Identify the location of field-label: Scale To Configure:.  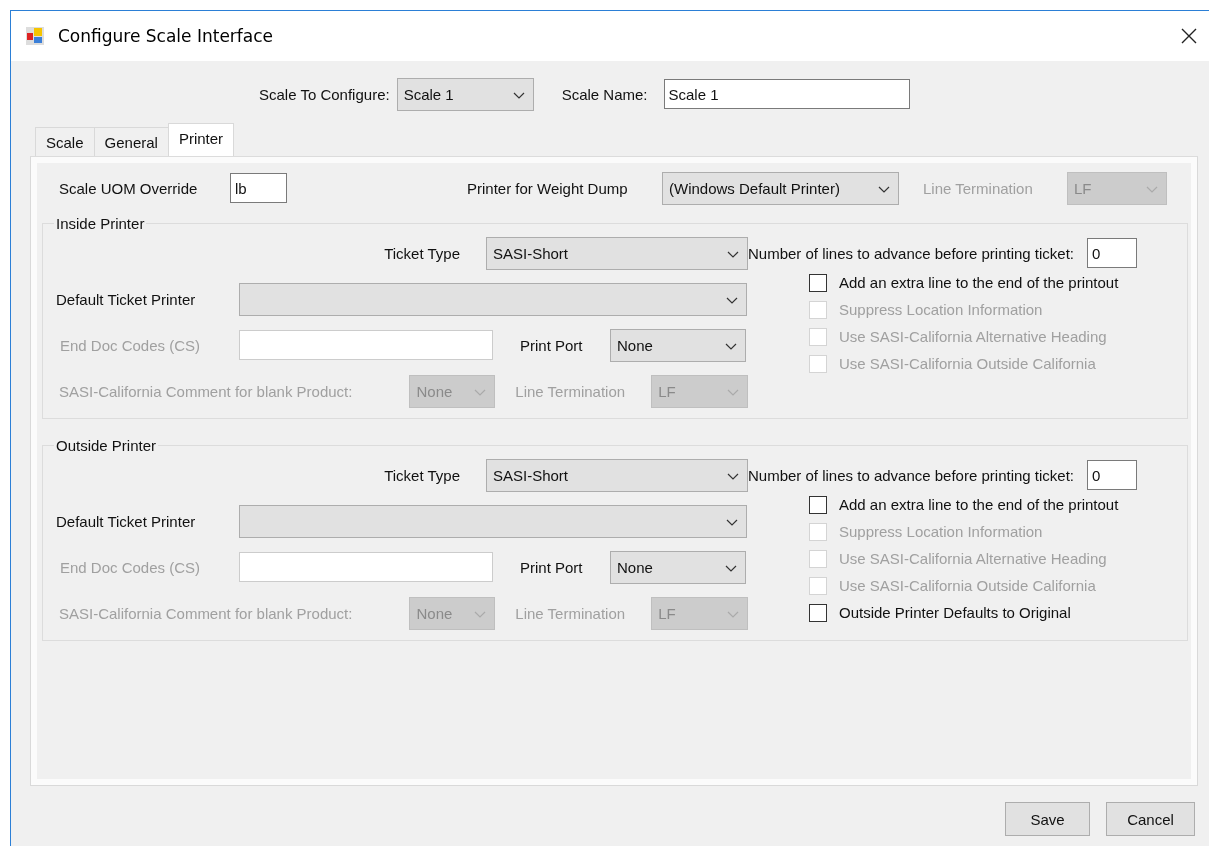
(324, 94).